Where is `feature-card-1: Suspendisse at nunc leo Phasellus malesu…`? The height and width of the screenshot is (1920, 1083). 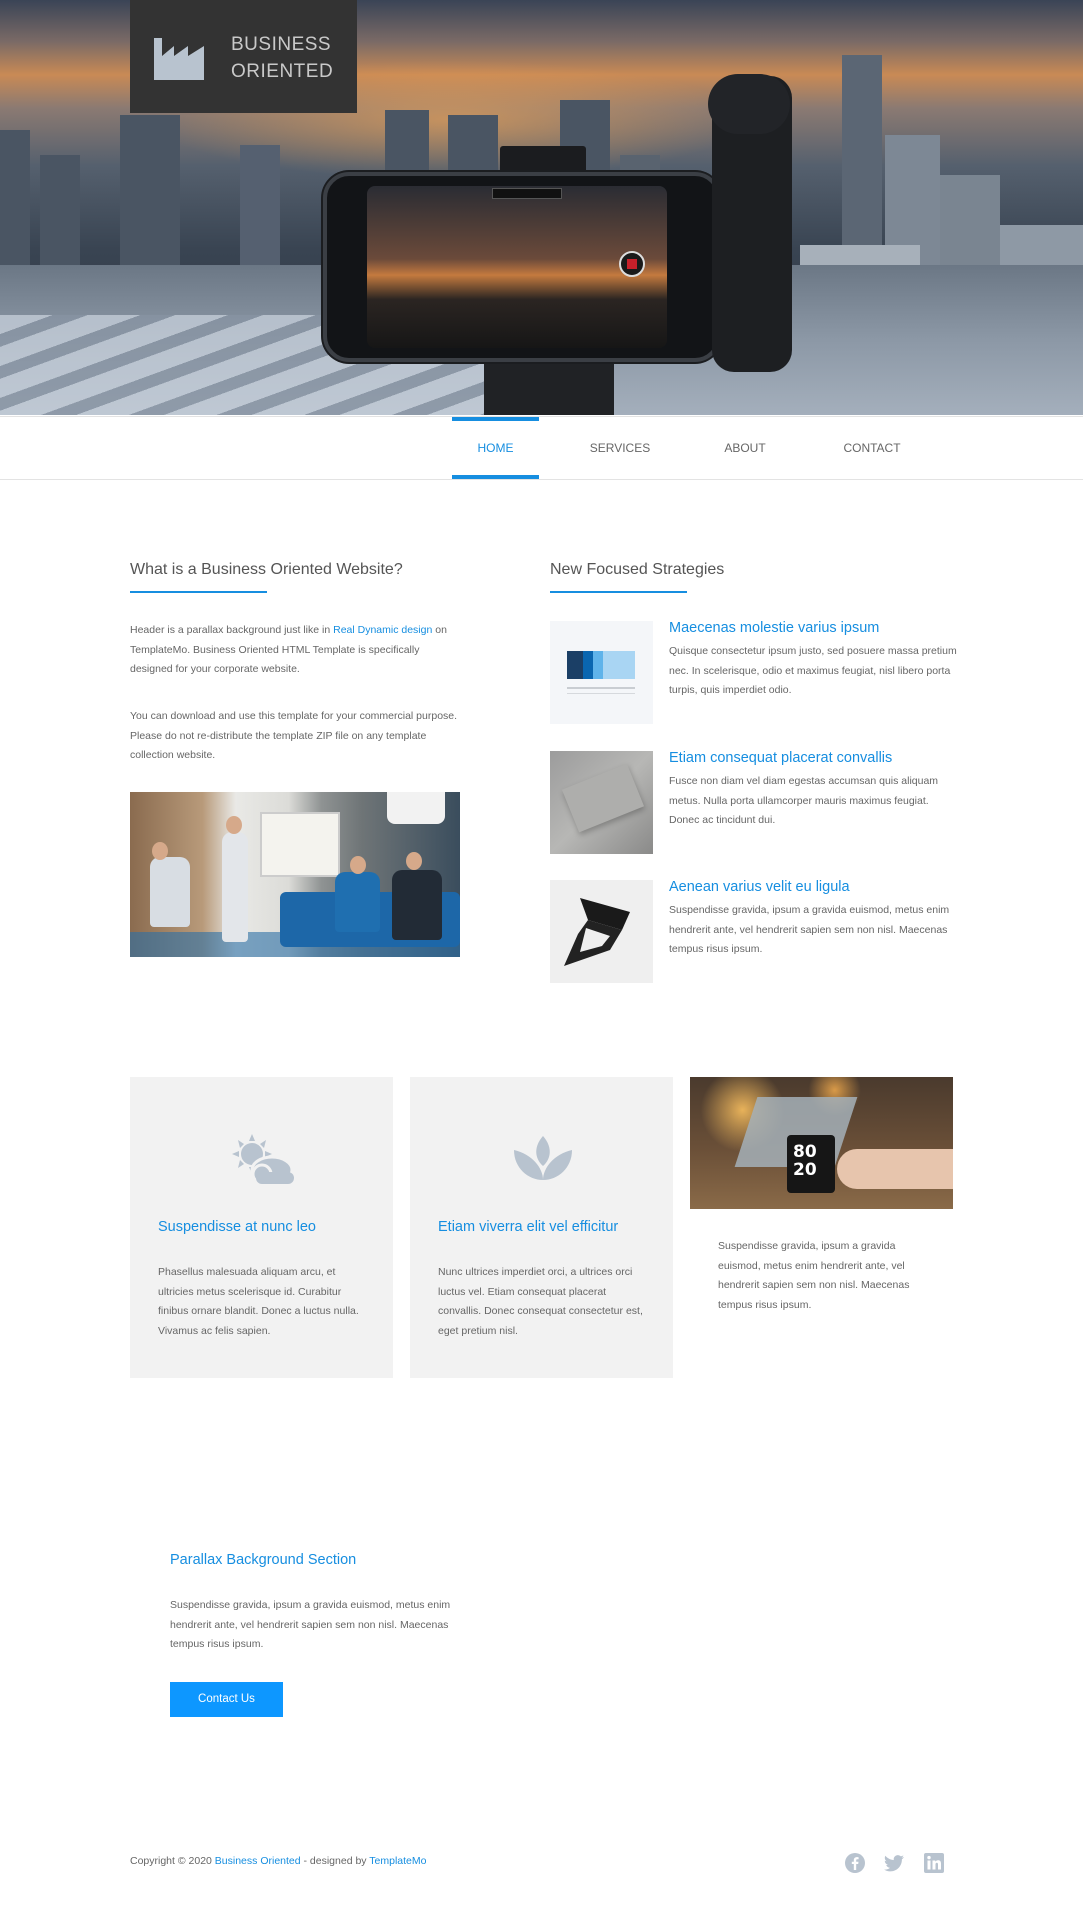 feature-card-1: Suspendisse at nunc leo Phasellus malesu… is located at coordinates (261, 1227).